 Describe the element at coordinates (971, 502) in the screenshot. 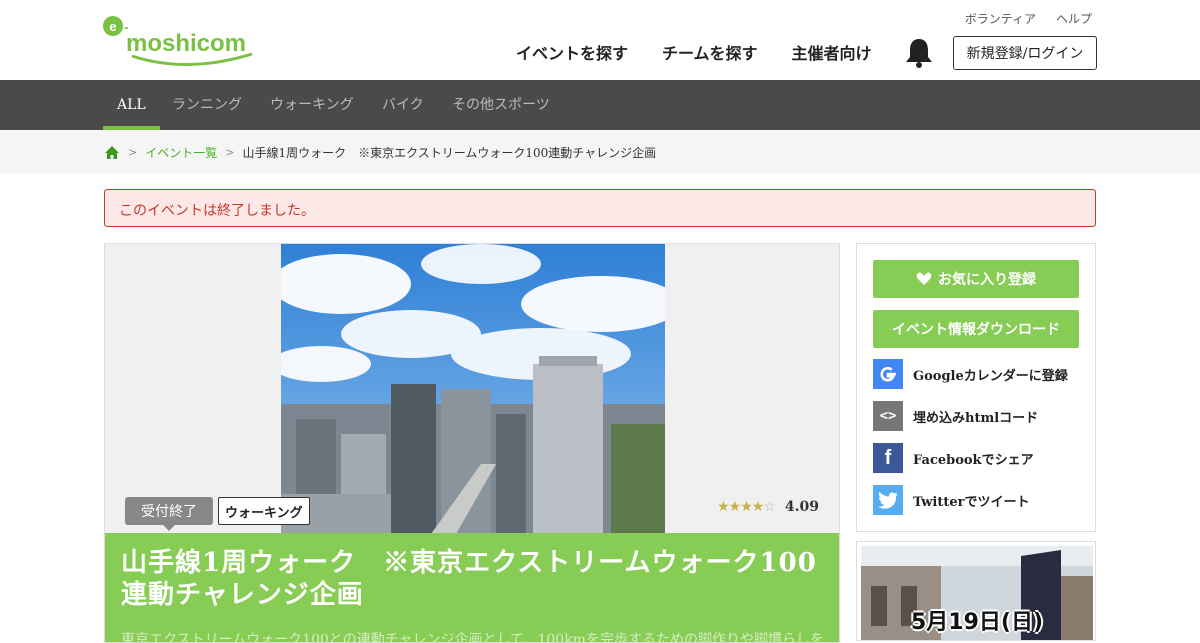

I see `twitter-share-label: Twitterでツイート` at that location.